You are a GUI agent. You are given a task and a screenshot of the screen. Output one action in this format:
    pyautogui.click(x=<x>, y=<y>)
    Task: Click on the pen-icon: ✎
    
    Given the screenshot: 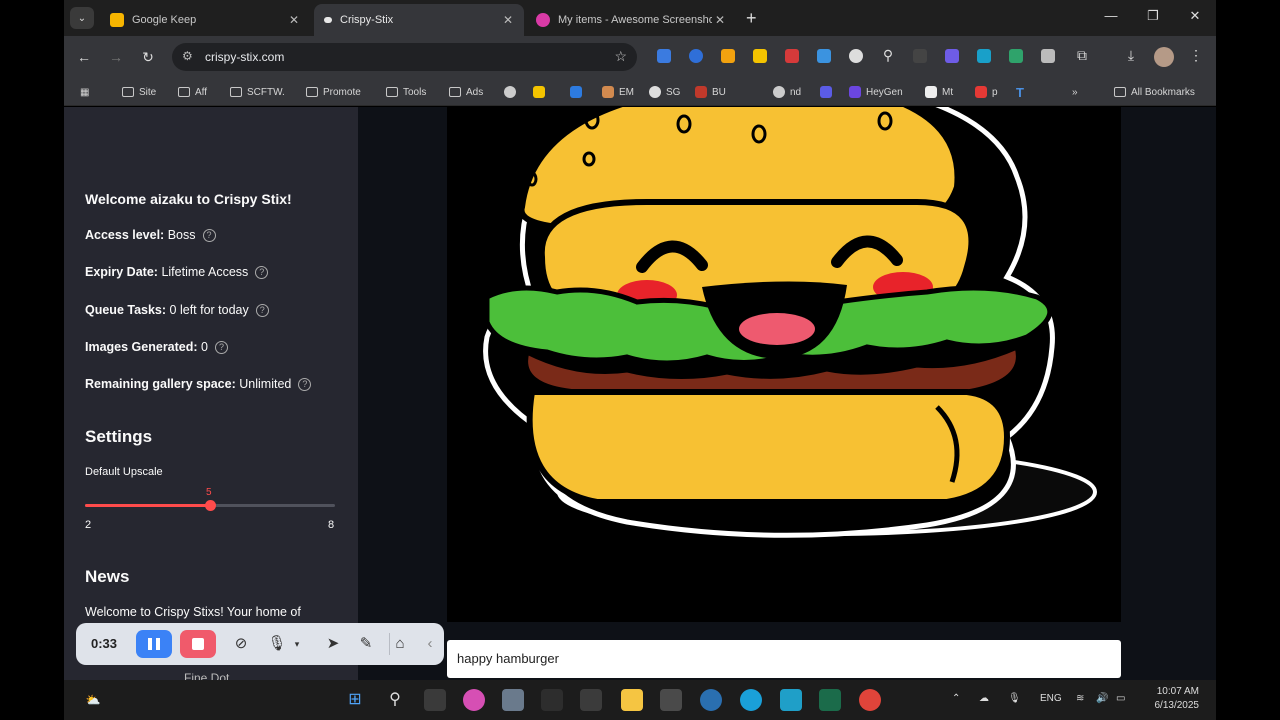 What is the action you would take?
    pyautogui.click(x=366, y=644)
    